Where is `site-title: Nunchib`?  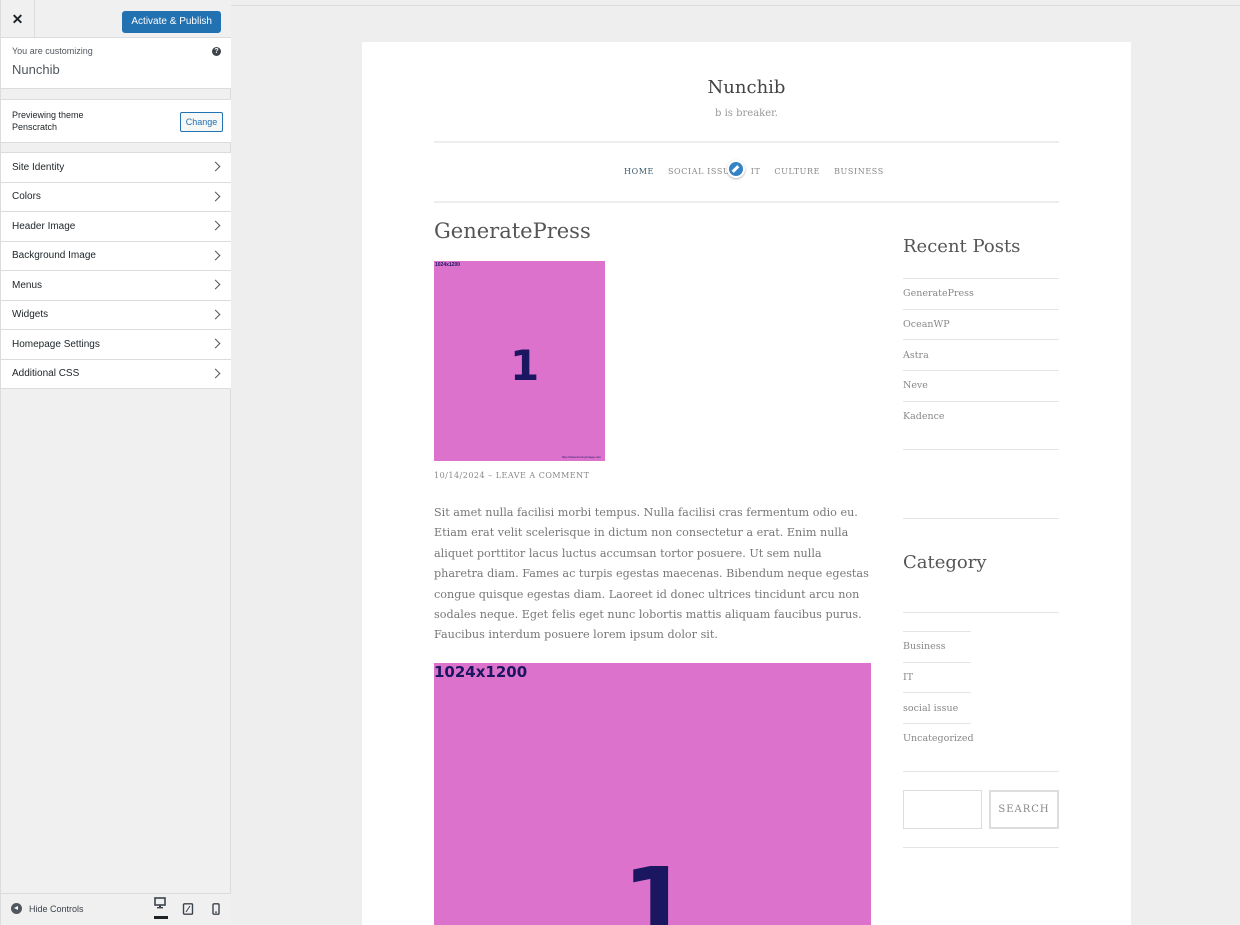
site-title: Nunchib is located at coordinates (746, 87).